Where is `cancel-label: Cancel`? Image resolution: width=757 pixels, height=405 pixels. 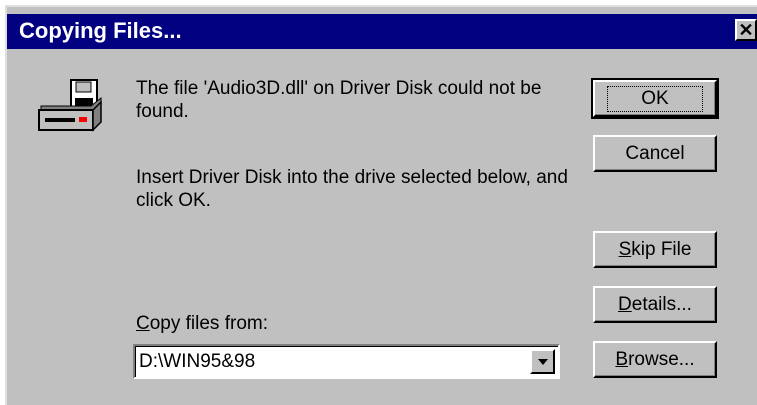
cancel-label: Cancel is located at coordinates (655, 153).